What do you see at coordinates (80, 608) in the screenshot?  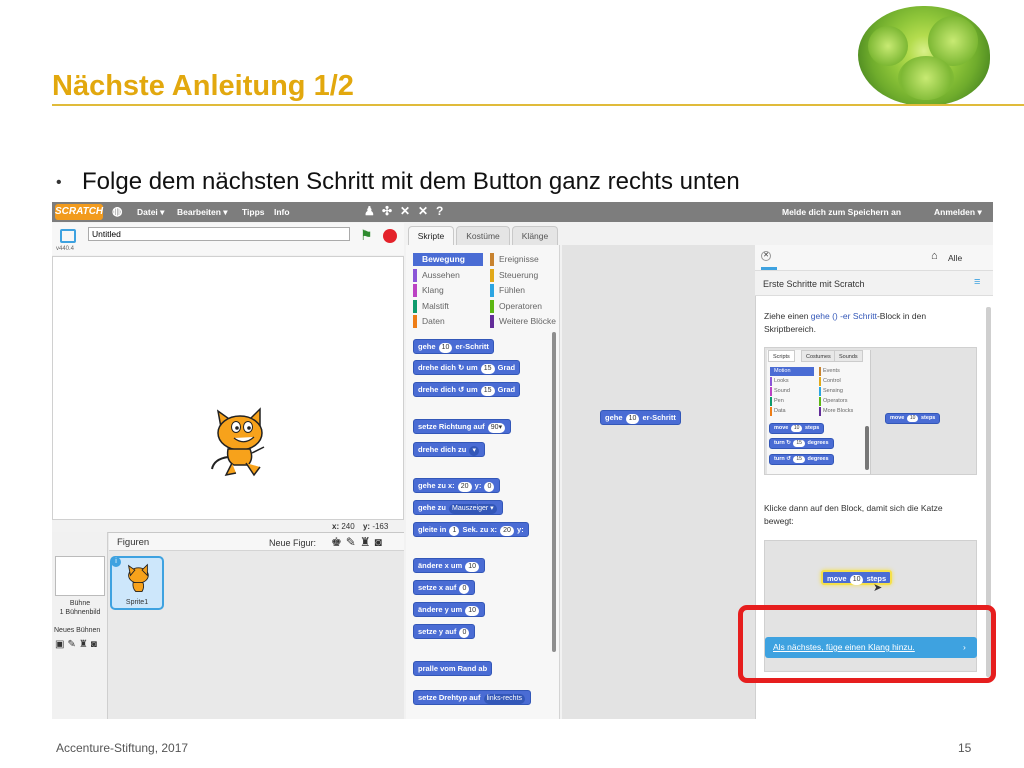 I see `stage-label-wrap: Bühne 1 Bühnenbild` at bounding box center [80, 608].